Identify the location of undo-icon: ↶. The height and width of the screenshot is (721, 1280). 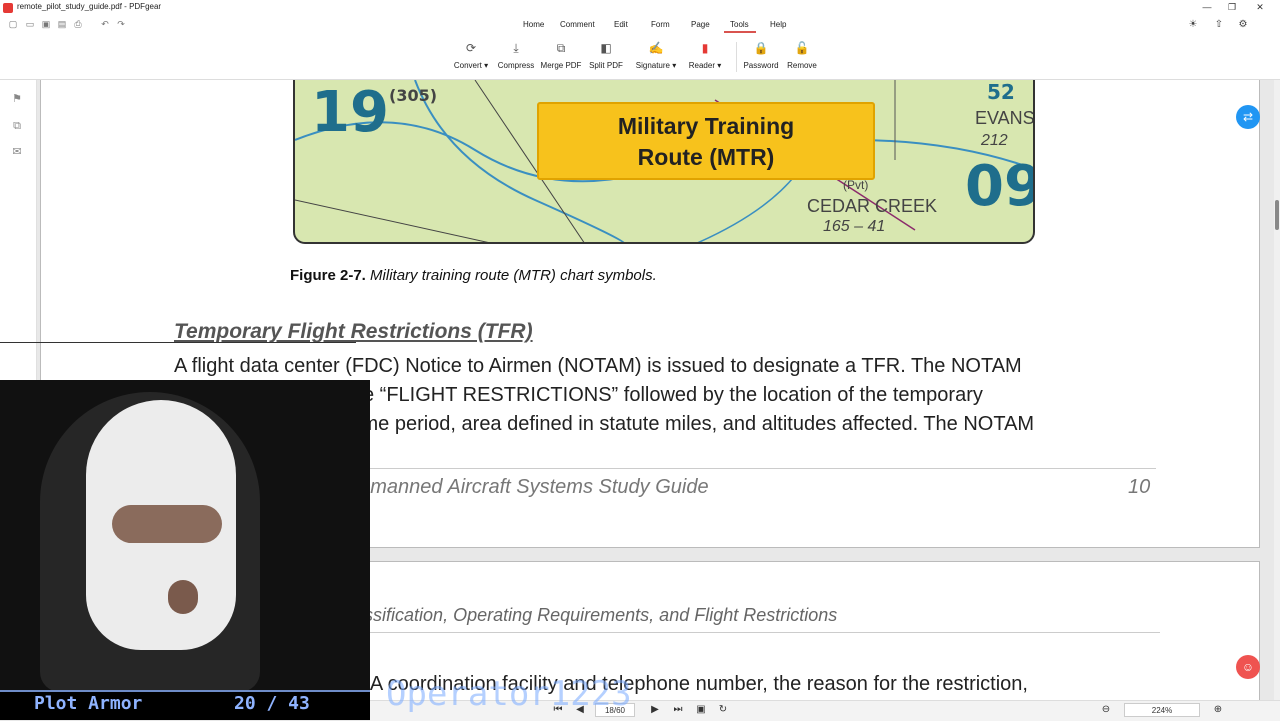
(105, 24).